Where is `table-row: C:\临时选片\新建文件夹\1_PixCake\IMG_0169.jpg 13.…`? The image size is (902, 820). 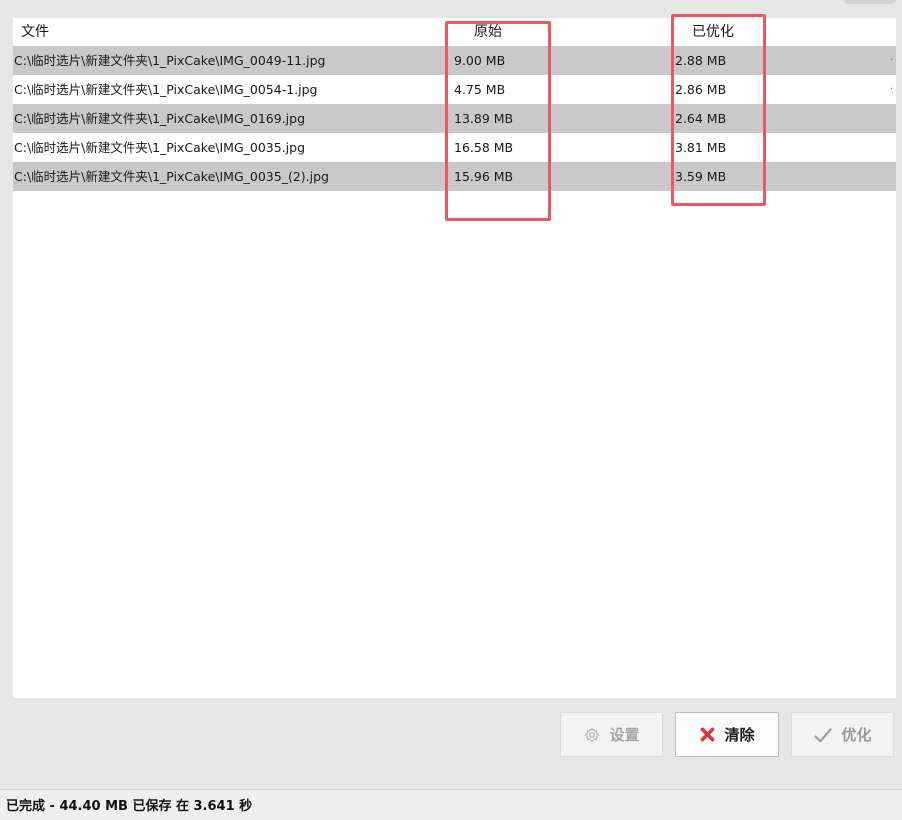
table-row: C:\临时选片\新建文件夹\1_PixCake\IMG_0169.jpg 13.… is located at coordinates (454, 118).